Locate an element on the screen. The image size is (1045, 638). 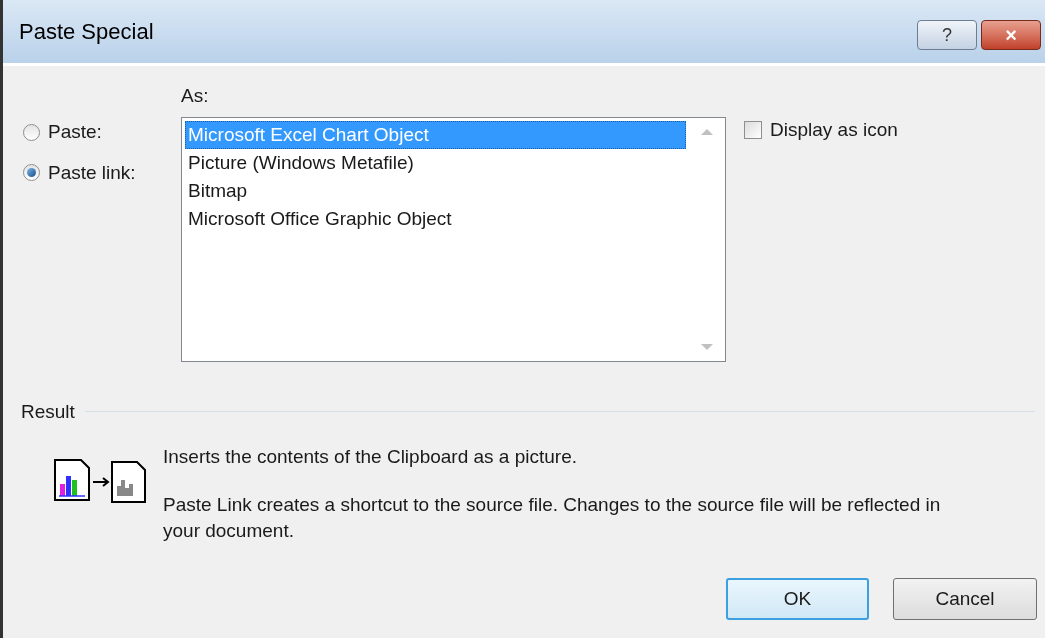
result-description: Inserts the contents of the Clipboard as a picture. is located at coordinates (370, 457).